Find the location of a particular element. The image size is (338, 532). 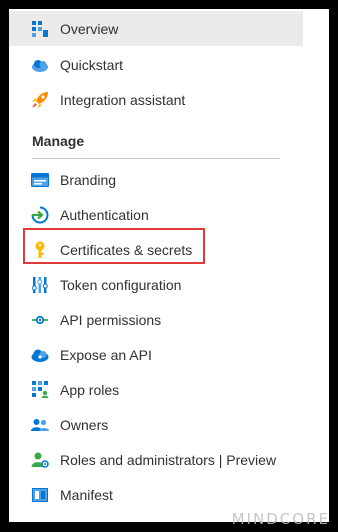

section-divider is located at coordinates (156, 158).